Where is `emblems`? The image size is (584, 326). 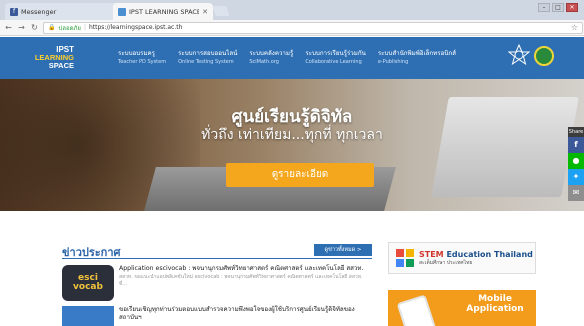
emblems is located at coordinates (531, 55).